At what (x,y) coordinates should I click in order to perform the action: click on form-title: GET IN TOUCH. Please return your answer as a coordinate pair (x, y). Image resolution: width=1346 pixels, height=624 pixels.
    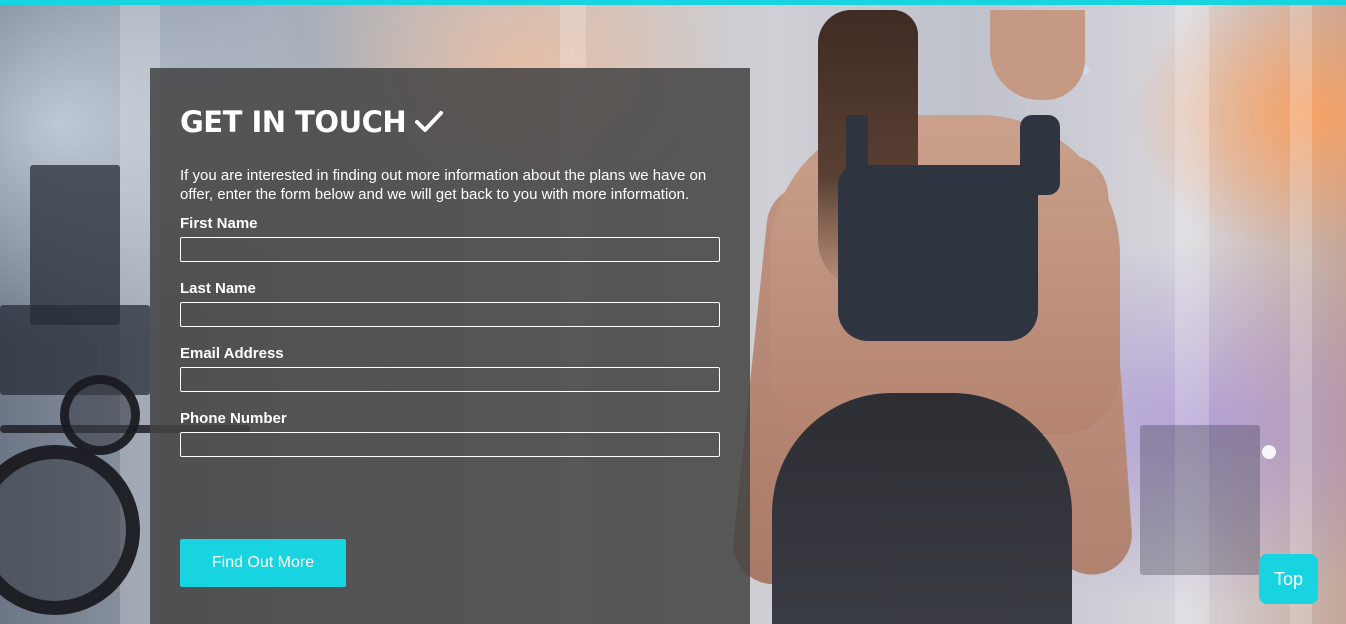
    Looking at the image, I should click on (293, 122).